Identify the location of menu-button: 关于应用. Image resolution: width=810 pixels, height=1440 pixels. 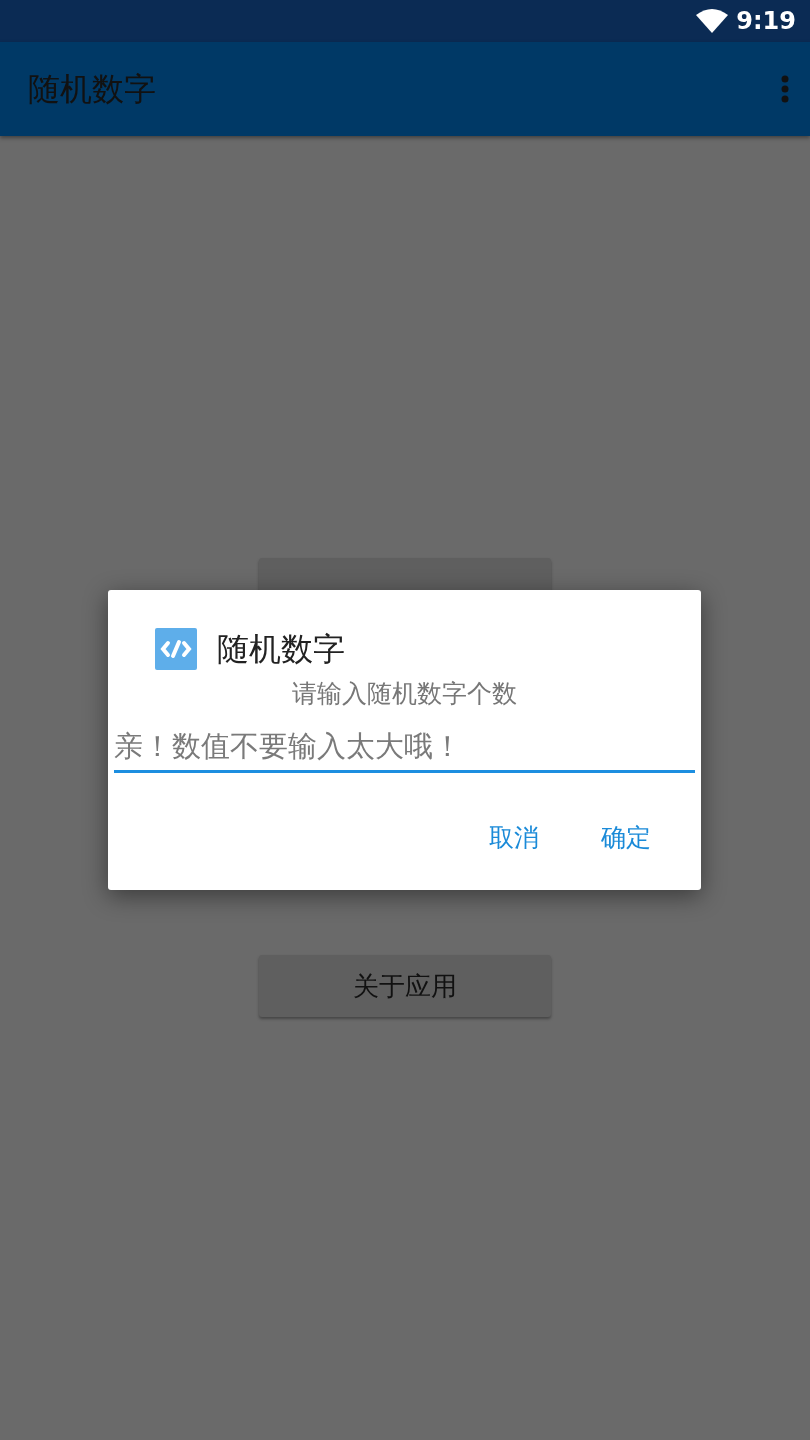
(405, 986).